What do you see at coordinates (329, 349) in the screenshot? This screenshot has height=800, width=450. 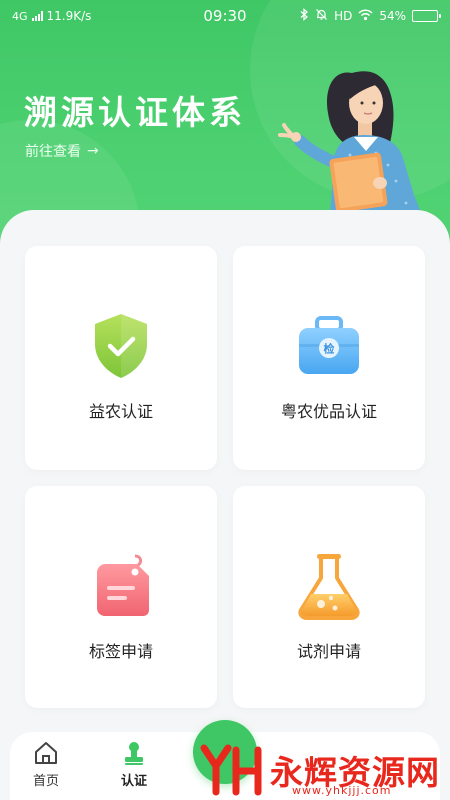 I see `svg-text: 检` at bounding box center [329, 349].